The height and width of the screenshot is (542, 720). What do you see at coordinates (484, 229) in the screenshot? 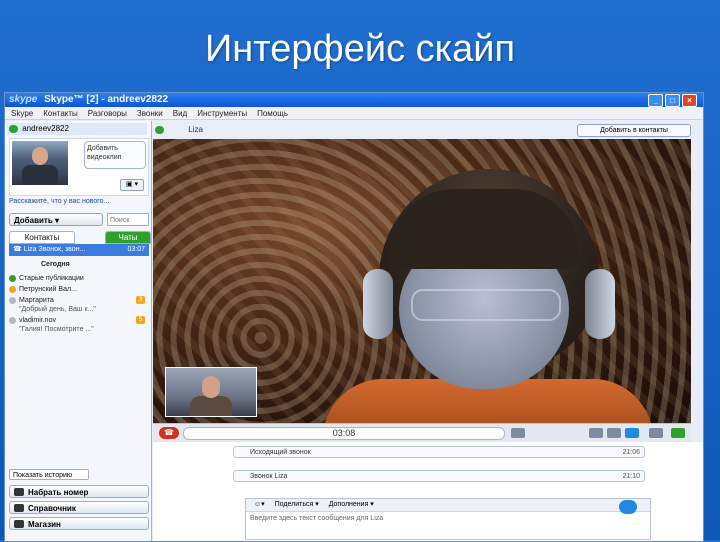
I see `person-bangs` at bounding box center [484, 229].